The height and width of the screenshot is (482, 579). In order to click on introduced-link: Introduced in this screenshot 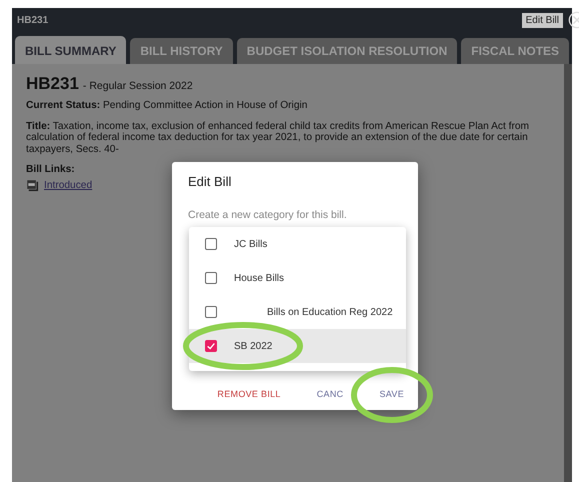, I will do `click(68, 185)`.